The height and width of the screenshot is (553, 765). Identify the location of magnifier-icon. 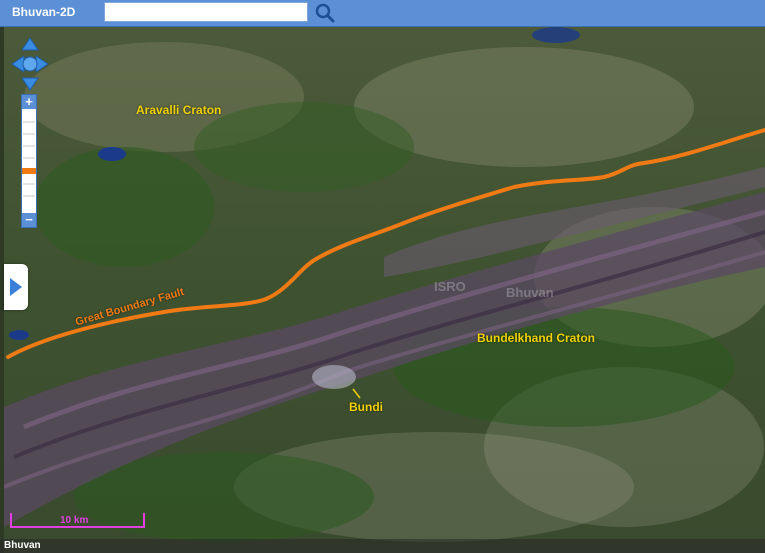
(325, 13).